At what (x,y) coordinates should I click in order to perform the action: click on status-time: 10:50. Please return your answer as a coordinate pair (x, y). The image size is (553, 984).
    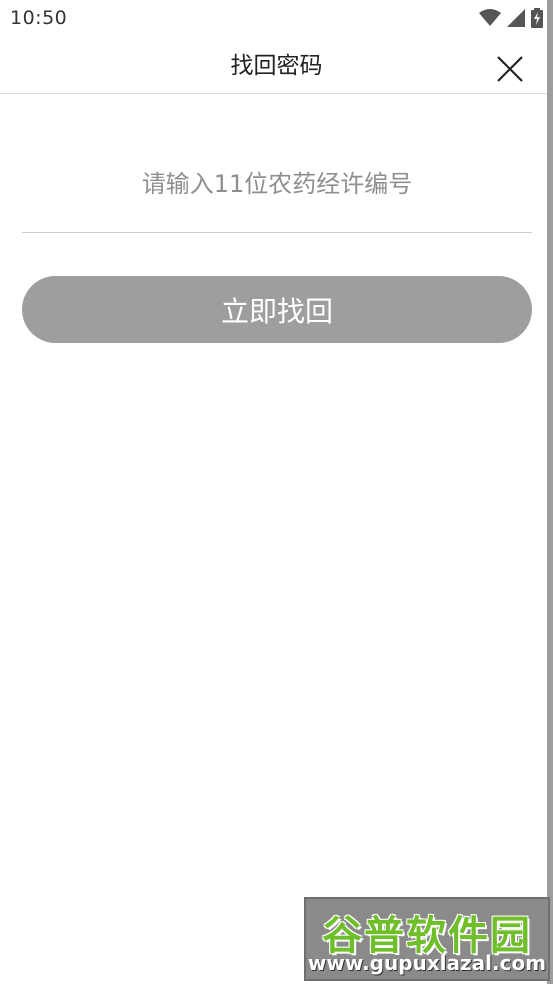
    Looking at the image, I should click on (39, 18).